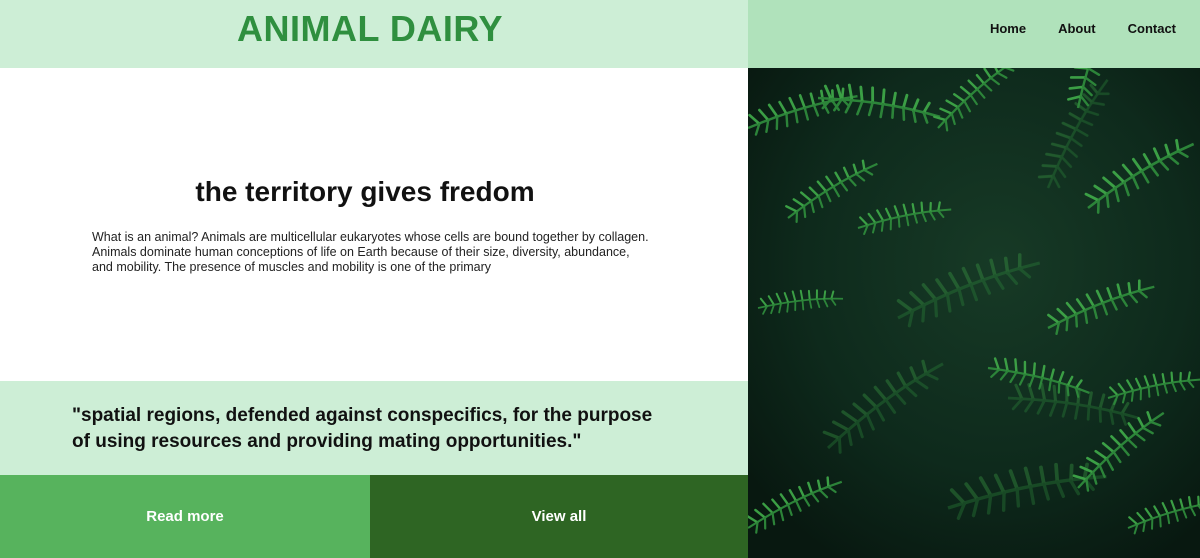  I want to click on site-logo: ANIMAL DAIRY, so click(370, 29).